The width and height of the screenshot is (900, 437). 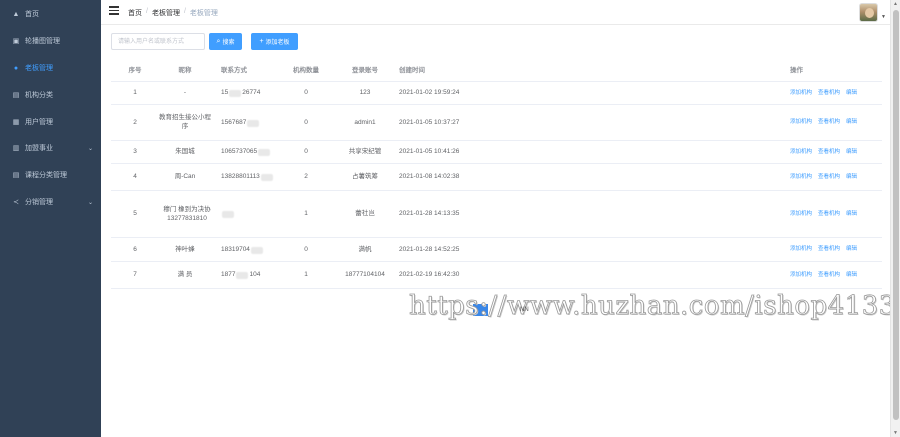 What do you see at coordinates (185, 70) in the screenshot?
I see `column-header-nickname: 昵称` at bounding box center [185, 70].